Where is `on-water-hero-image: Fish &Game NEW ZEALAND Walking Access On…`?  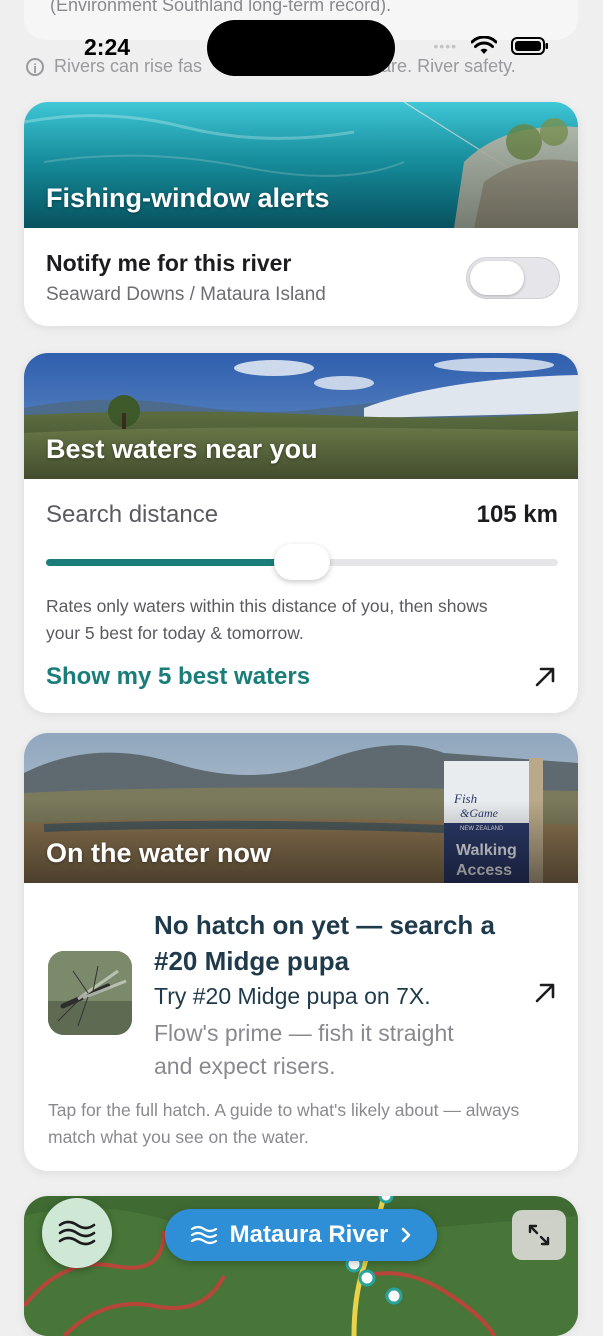 on-water-hero-image: Fish &Game NEW ZEALAND Walking Access On… is located at coordinates (301, 808).